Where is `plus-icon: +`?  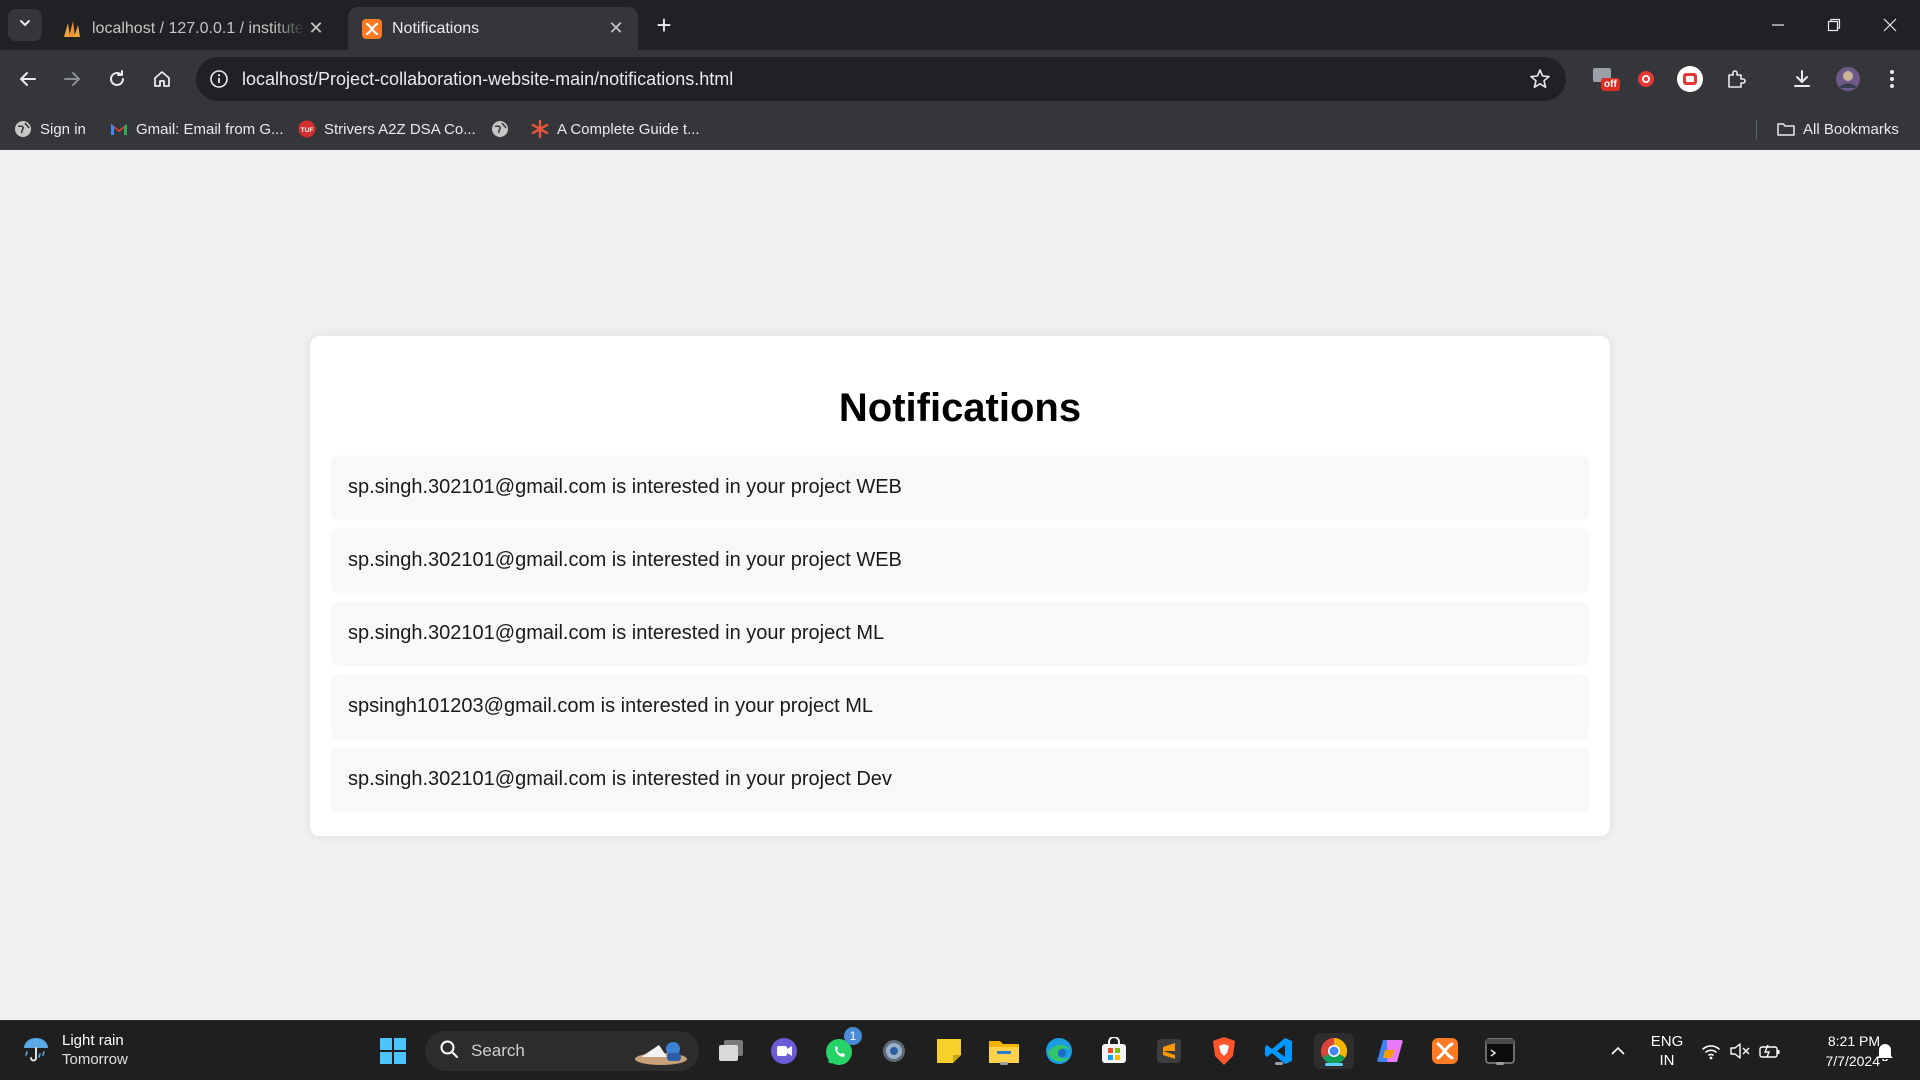
plus-icon: + is located at coordinates (664, 24).